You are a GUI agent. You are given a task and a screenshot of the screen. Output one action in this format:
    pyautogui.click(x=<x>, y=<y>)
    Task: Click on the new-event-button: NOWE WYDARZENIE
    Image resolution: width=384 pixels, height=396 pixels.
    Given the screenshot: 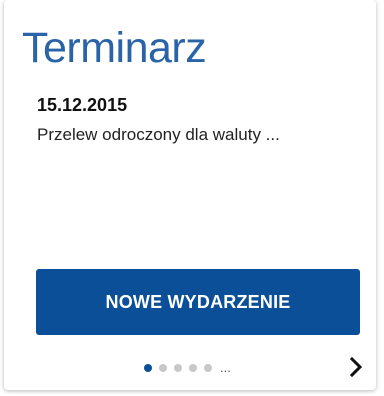 What is the action you would take?
    pyautogui.click(x=198, y=302)
    